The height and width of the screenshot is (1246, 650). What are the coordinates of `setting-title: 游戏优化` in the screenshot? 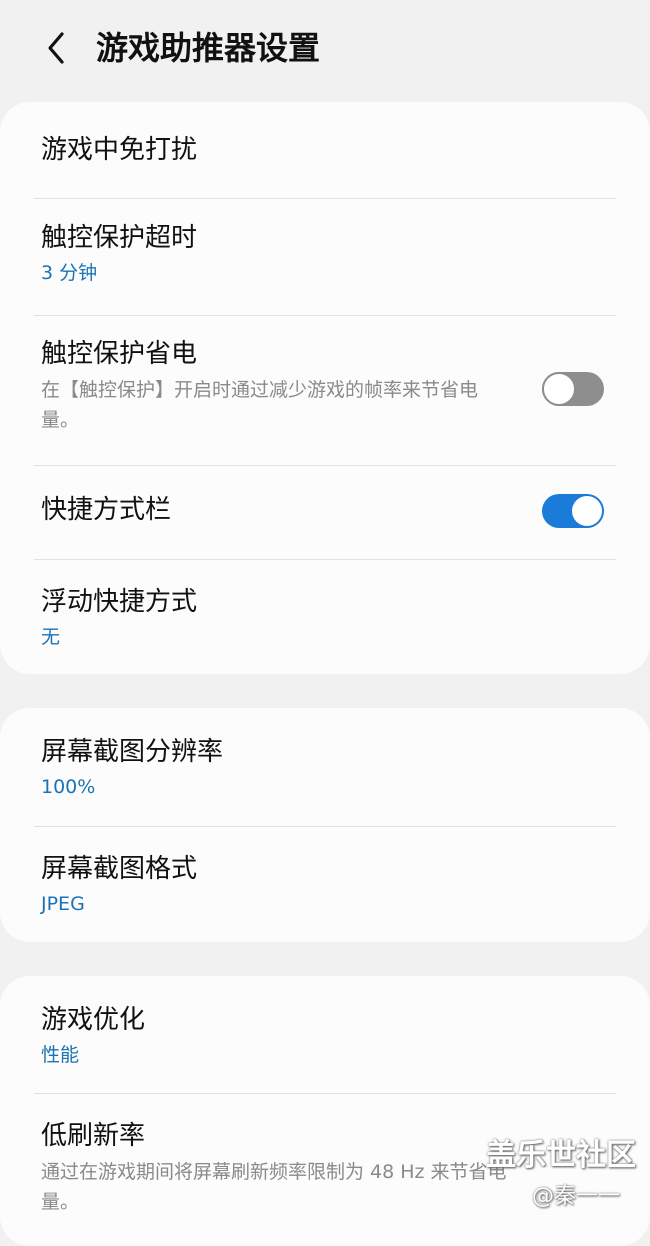 It's located at (93, 1020).